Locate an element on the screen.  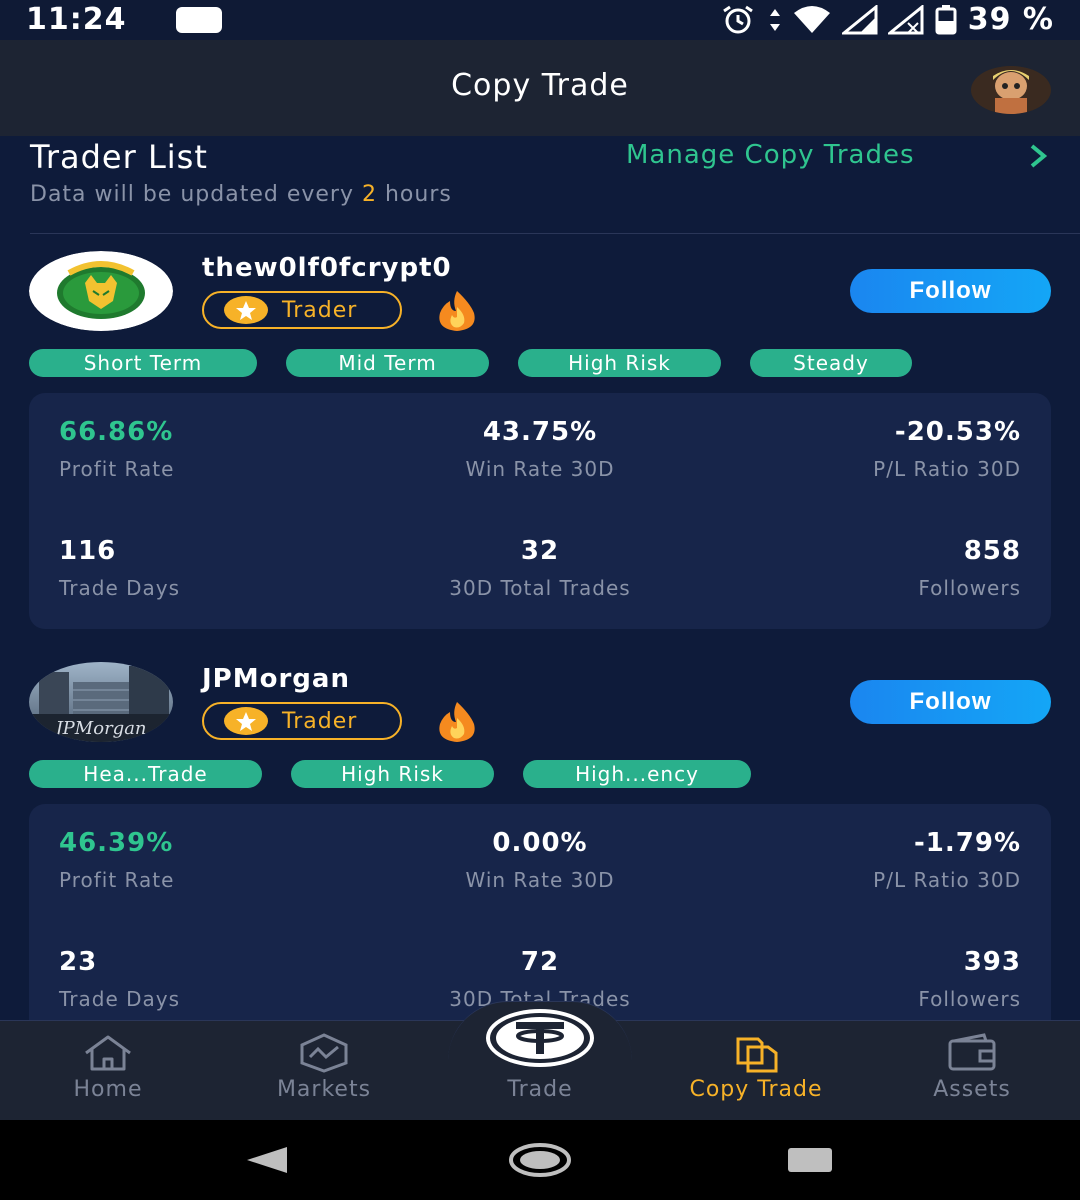
divider is located at coordinates (555, 233).